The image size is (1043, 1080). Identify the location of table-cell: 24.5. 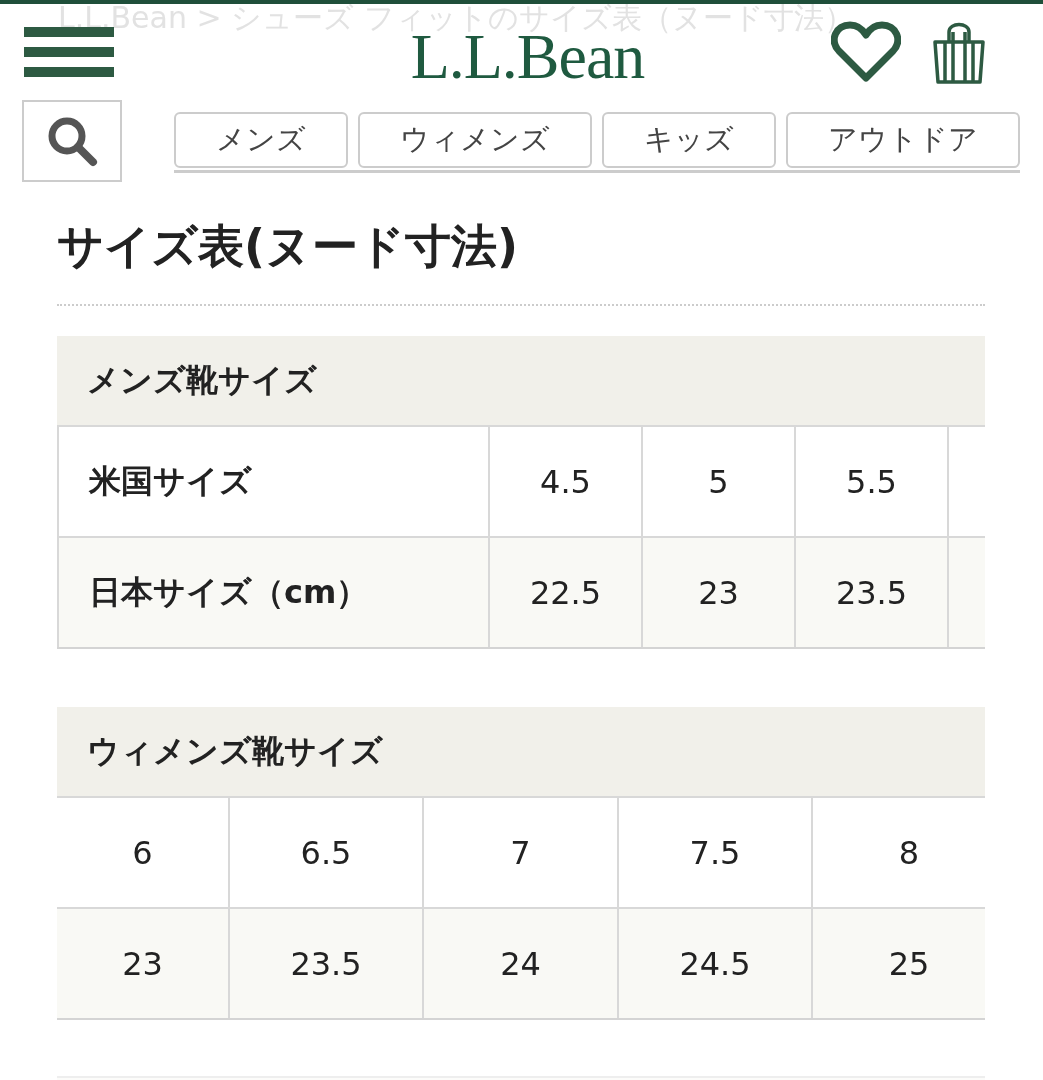
(714, 963).